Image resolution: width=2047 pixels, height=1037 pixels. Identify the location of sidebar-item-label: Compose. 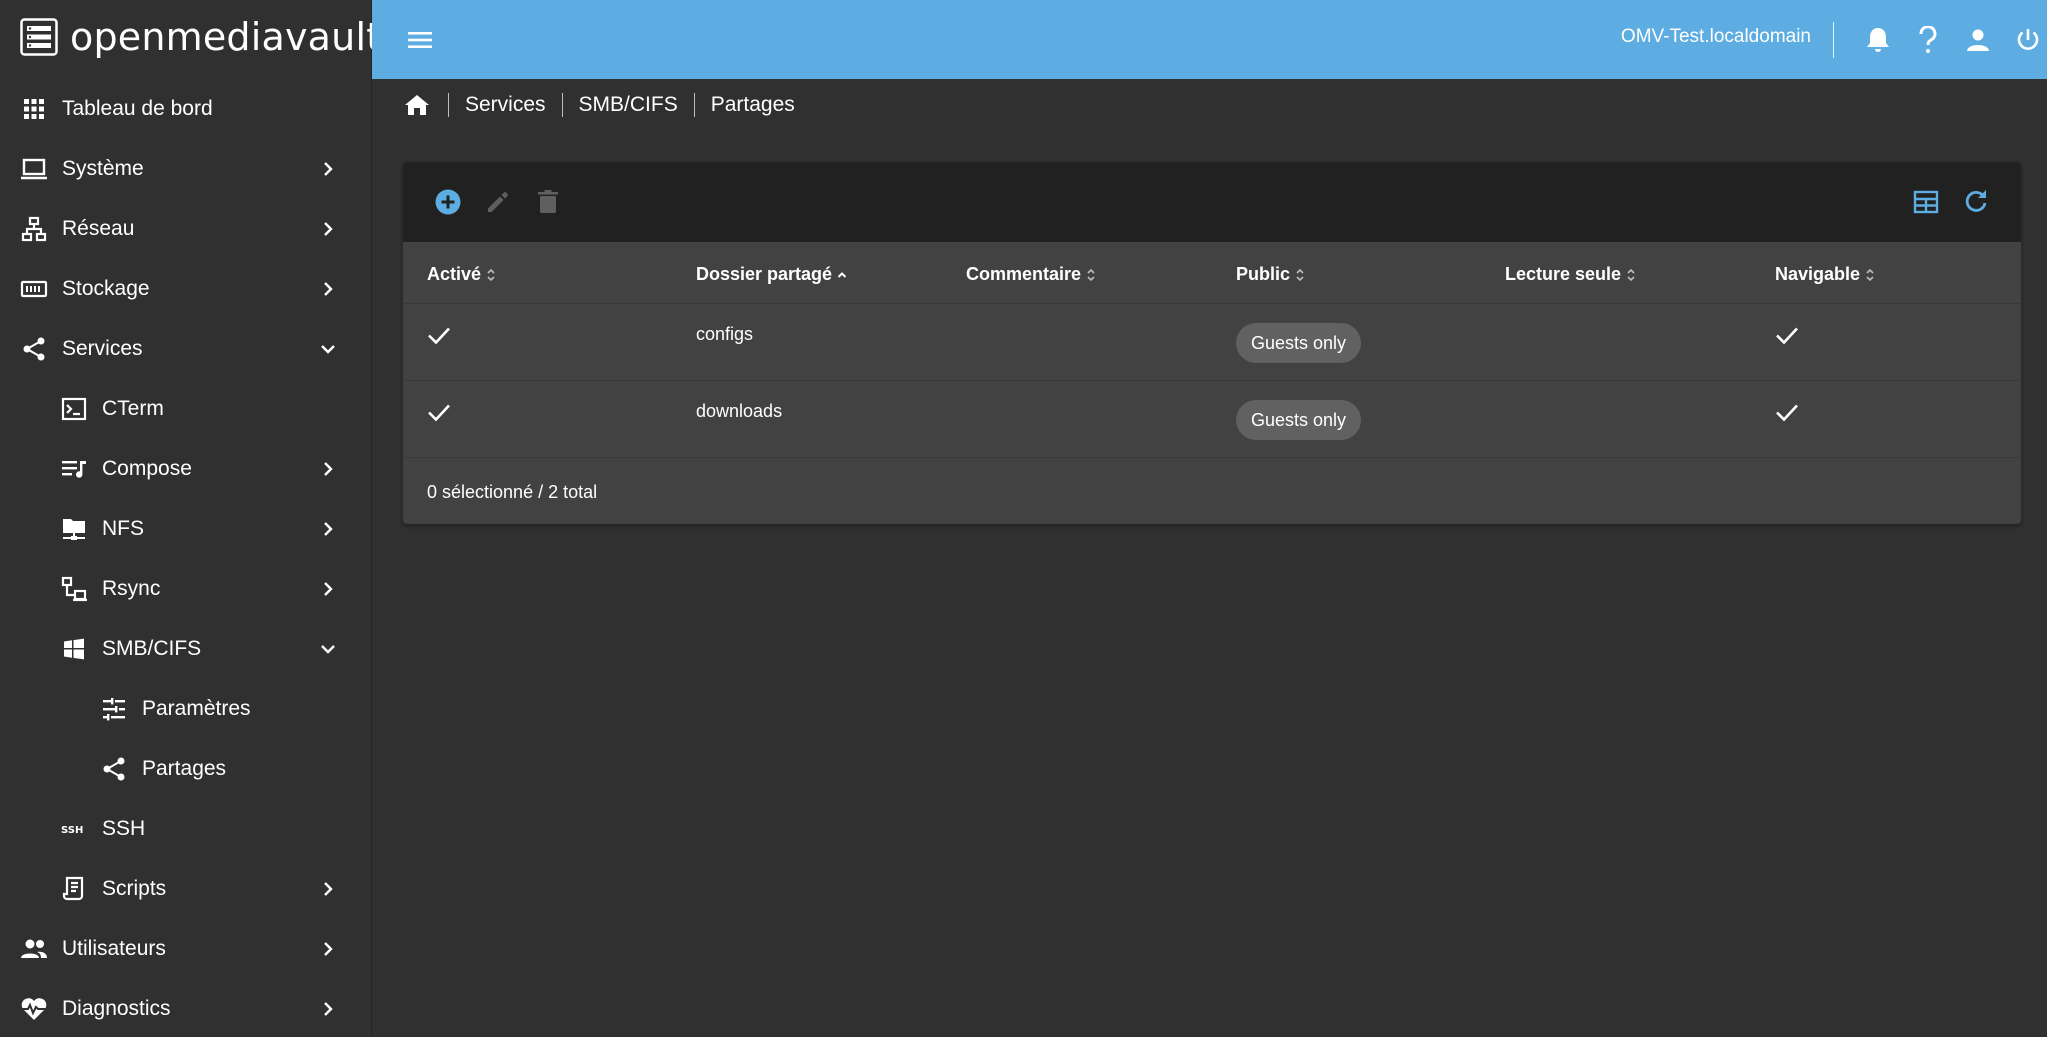
(147, 468).